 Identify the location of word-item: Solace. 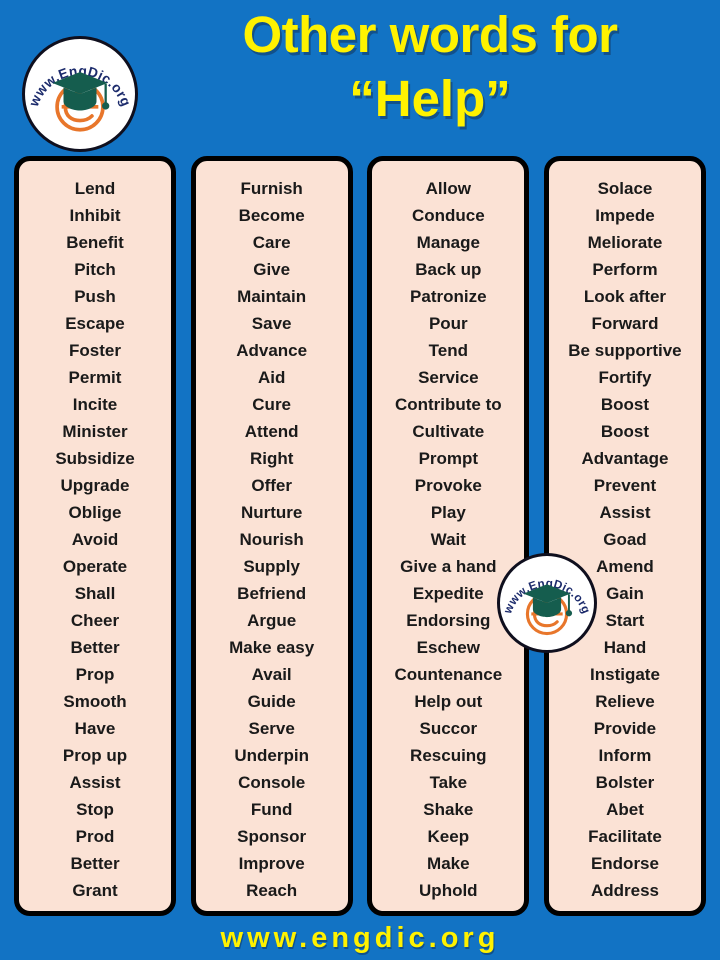
(625, 188).